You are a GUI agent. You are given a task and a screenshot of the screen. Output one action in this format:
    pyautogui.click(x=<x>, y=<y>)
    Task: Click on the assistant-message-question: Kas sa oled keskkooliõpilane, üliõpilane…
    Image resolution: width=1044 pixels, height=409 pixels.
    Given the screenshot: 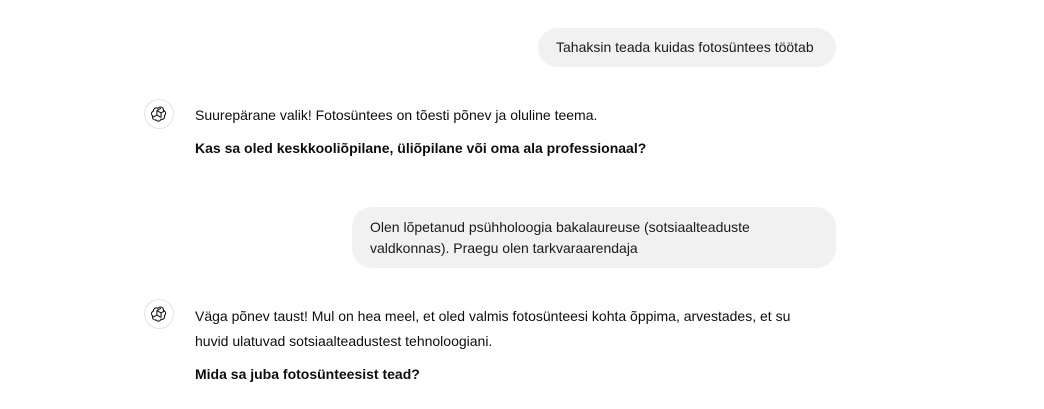 What is the action you would take?
    pyautogui.click(x=421, y=148)
    